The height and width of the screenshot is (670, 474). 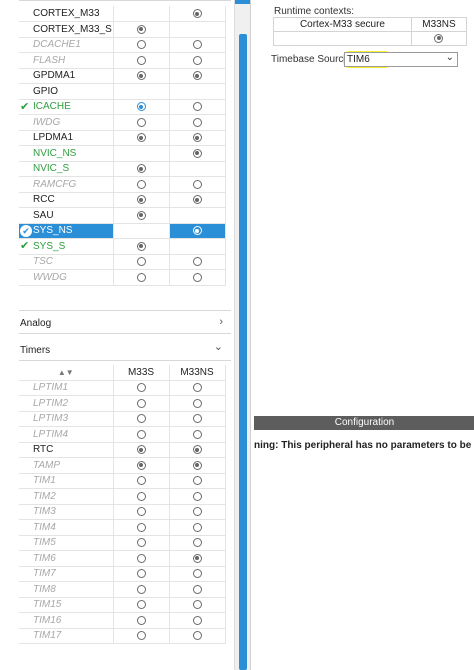 I want to click on lpdma1-c1-radio, so click(x=141, y=138).